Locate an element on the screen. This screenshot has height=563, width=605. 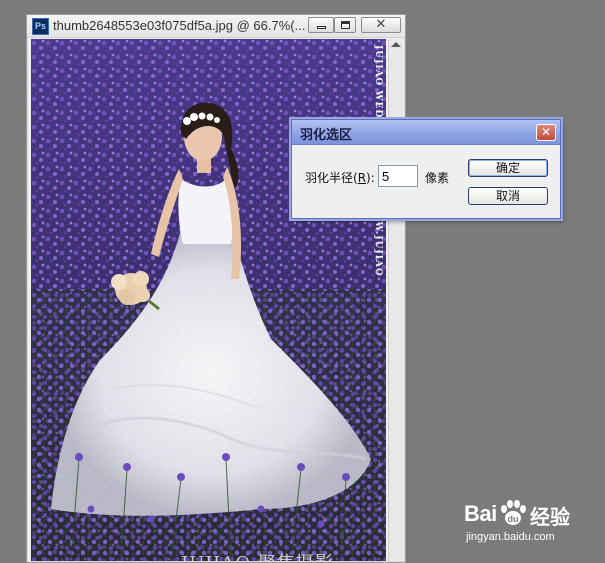
minimize-button is located at coordinates (321, 25).